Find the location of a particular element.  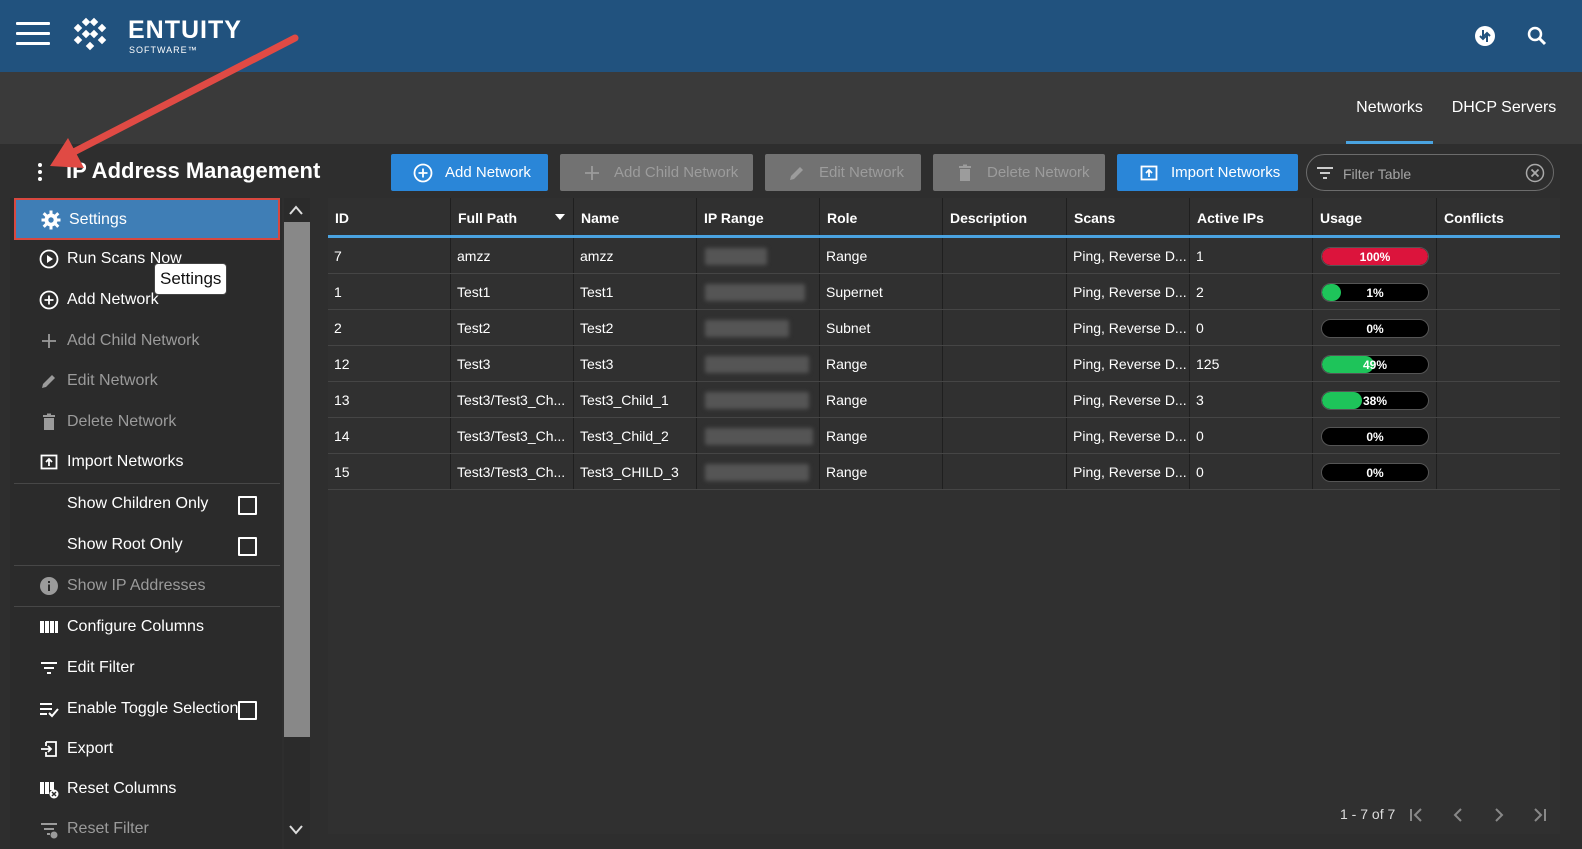

more-options-icon is located at coordinates (40, 174).